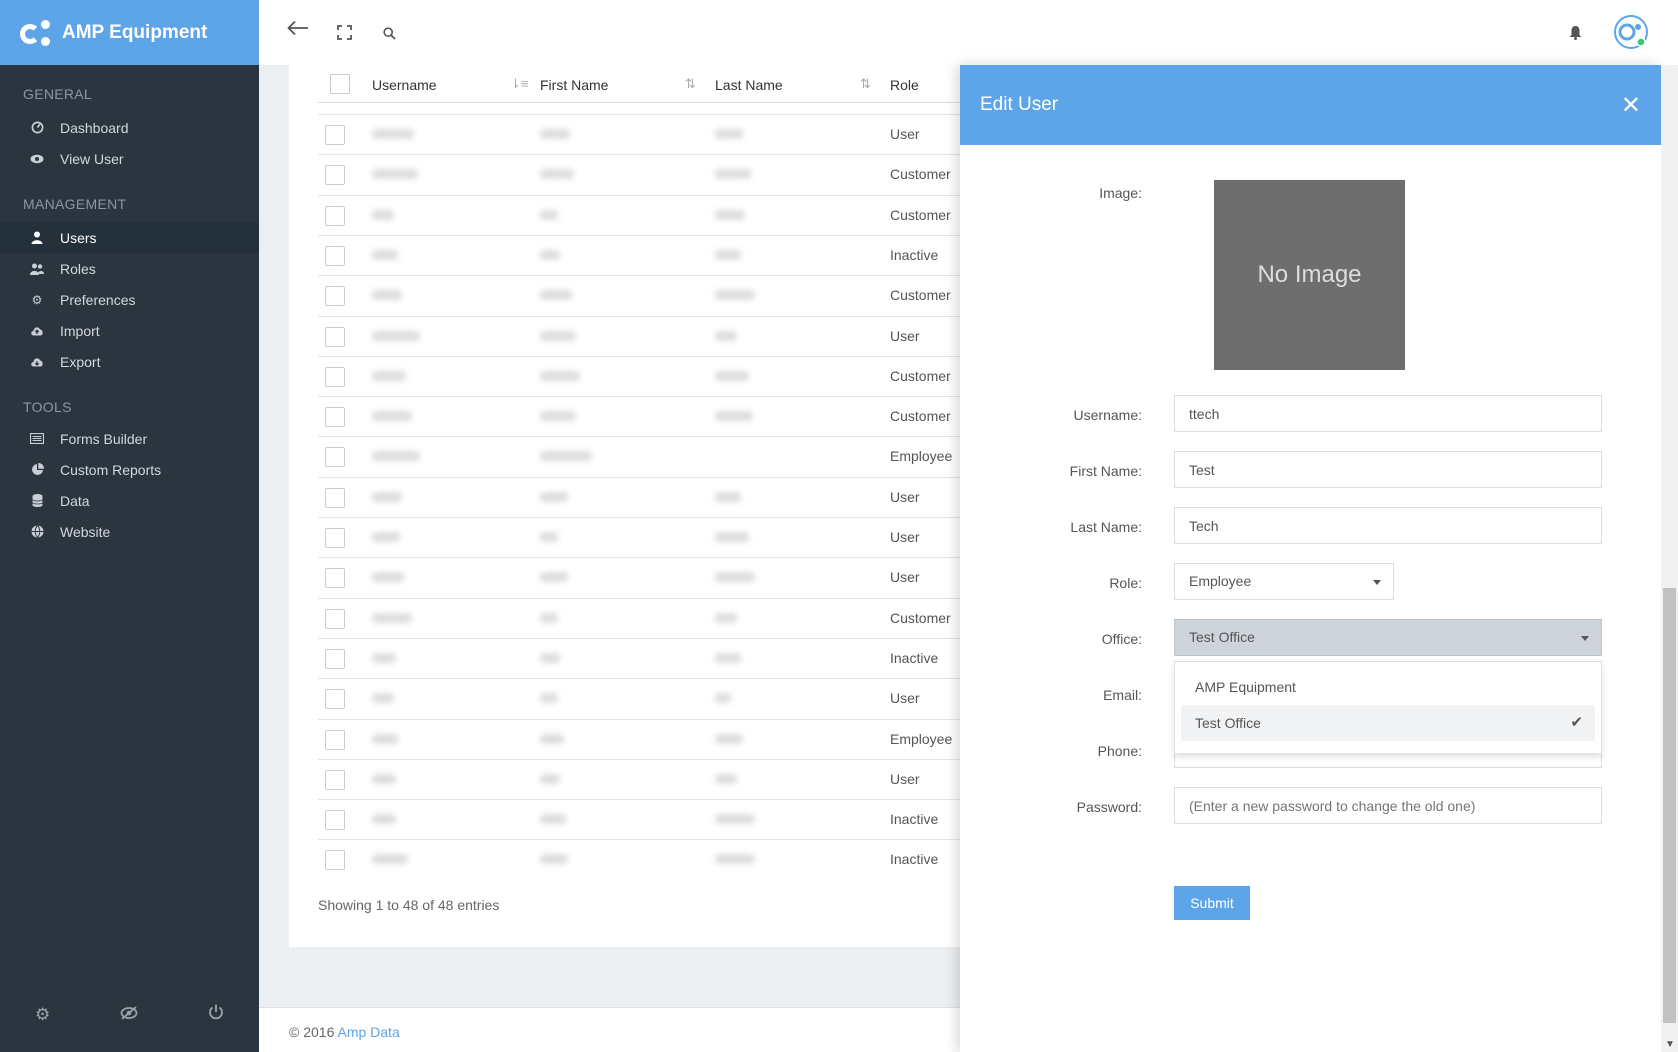 This screenshot has height=1052, width=1678. I want to click on user-image-placeholder: No Image, so click(1309, 275).